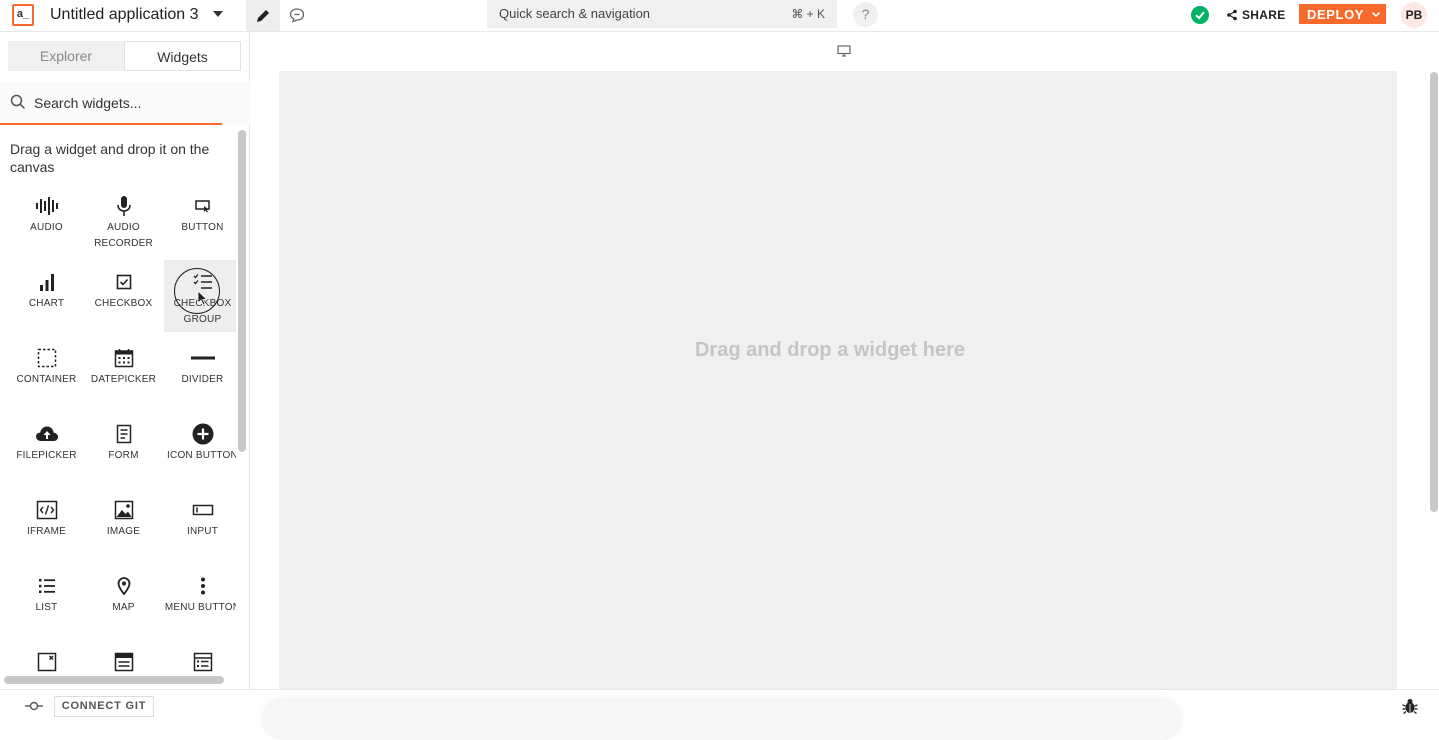 This screenshot has width=1439, height=740. What do you see at coordinates (202, 662) in the screenshot?
I see `multiselect-icon` at bounding box center [202, 662].